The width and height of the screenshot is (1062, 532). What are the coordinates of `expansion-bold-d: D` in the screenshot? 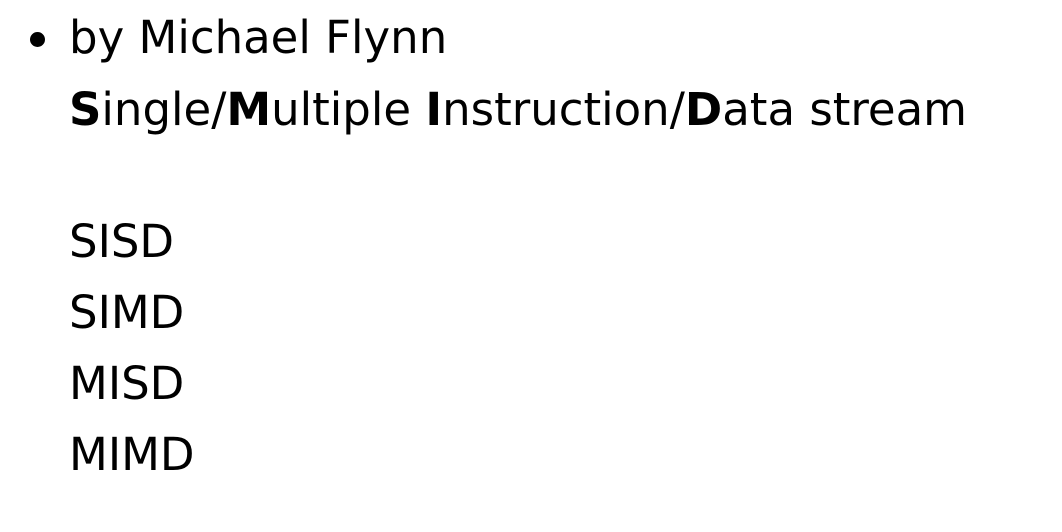 It's located at (703, 109).